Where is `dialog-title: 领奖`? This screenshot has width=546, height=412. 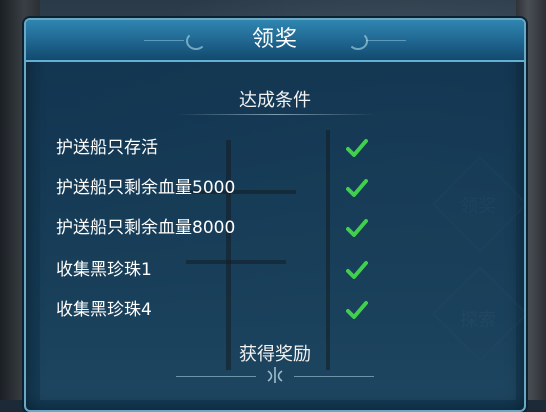
dialog-title: 领奖 is located at coordinates (274, 39).